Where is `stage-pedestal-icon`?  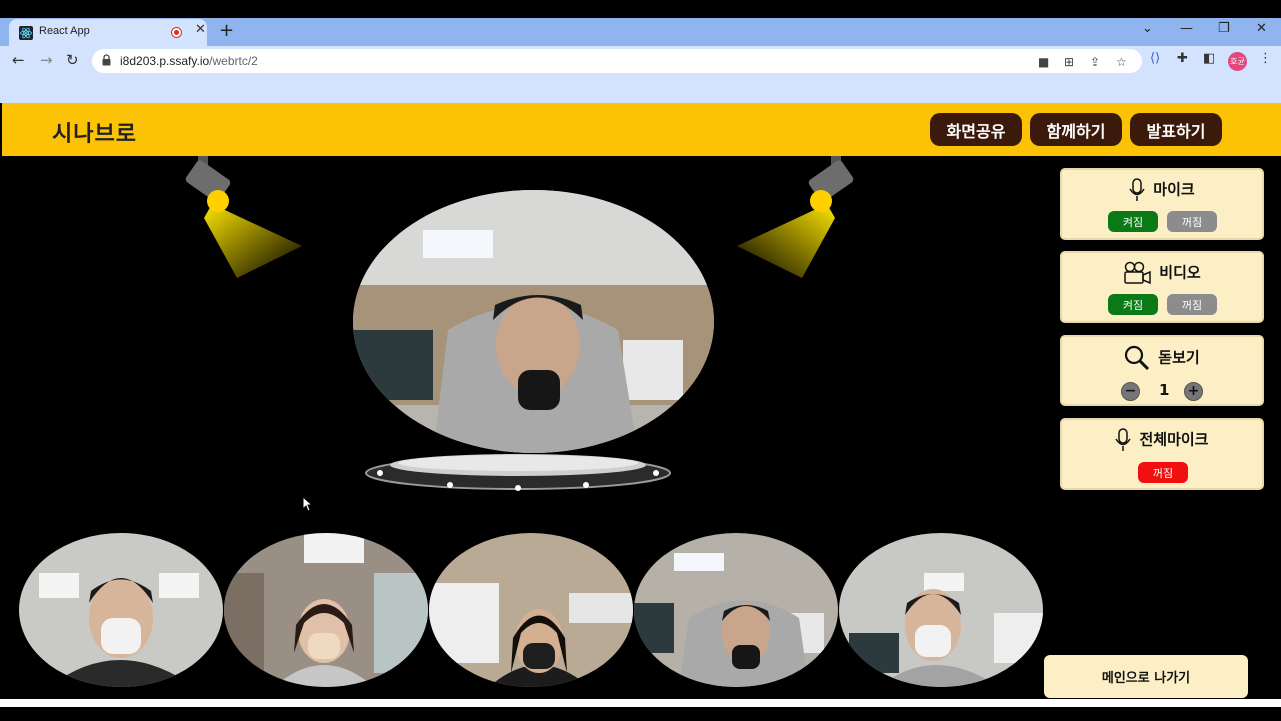
stage-pedestal-icon is located at coordinates (518, 472).